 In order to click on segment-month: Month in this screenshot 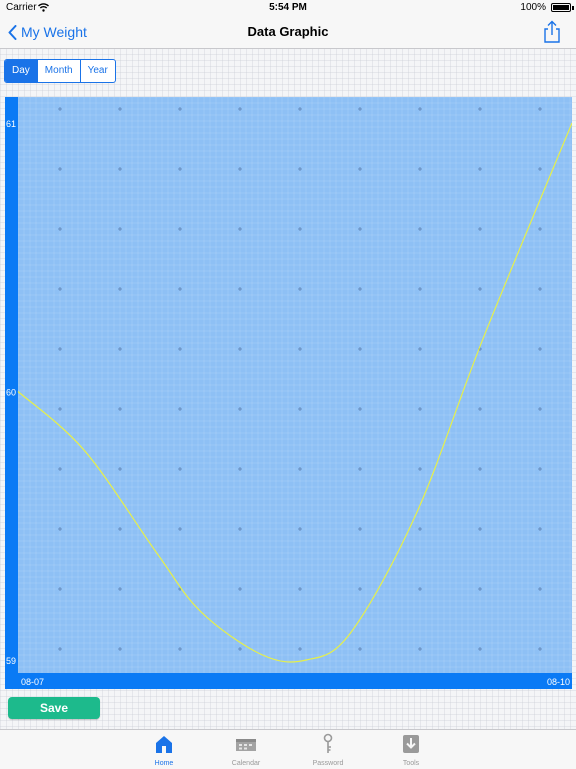, I will do `click(59, 71)`.